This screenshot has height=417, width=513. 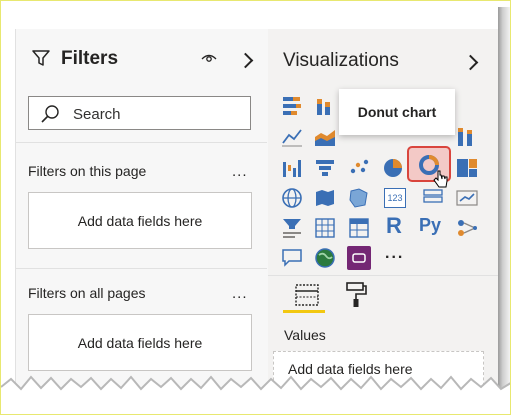 What do you see at coordinates (325, 198) in the screenshot?
I see `filled-map-icon` at bounding box center [325, 198].